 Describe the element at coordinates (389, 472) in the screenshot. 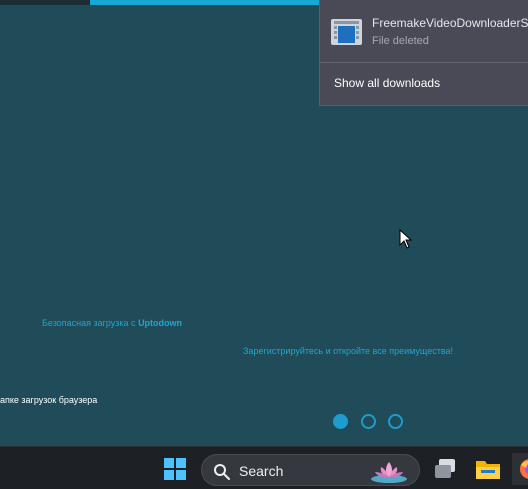

I see `lotus-highlight-icon` at that location.